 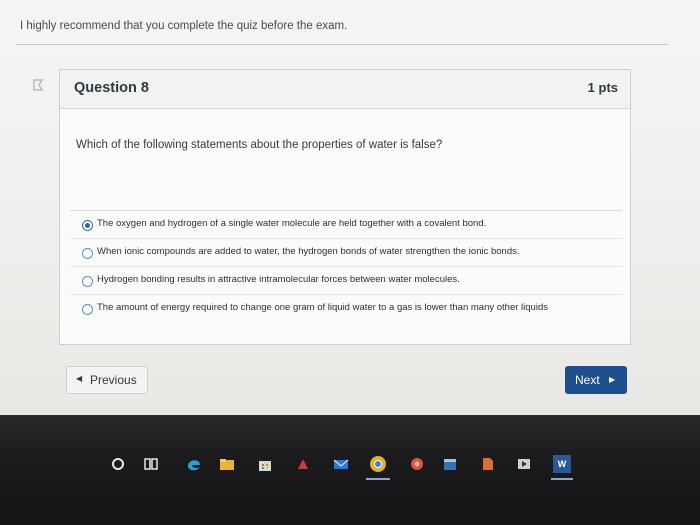 What do you see at coordinates (587, 380) in the screenshot?
I see `next-label: Next` at bounding box center [587, 380].